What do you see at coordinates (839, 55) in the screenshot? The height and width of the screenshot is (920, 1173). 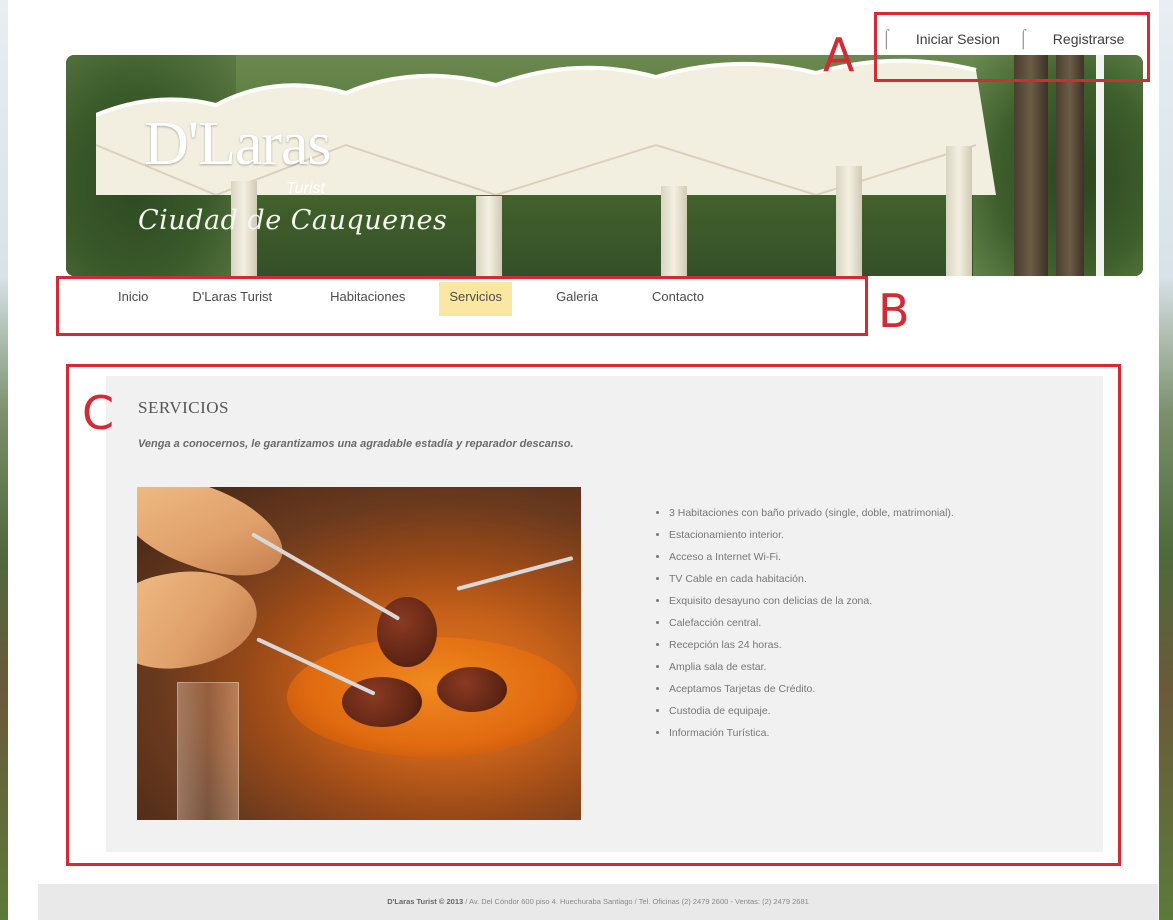 I see `annotation-label-a: A` at bounding box center [839, 55].